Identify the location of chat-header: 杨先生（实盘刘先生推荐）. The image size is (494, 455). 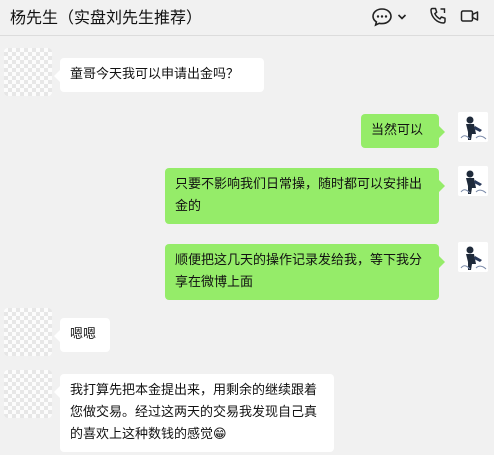
(247, 18).